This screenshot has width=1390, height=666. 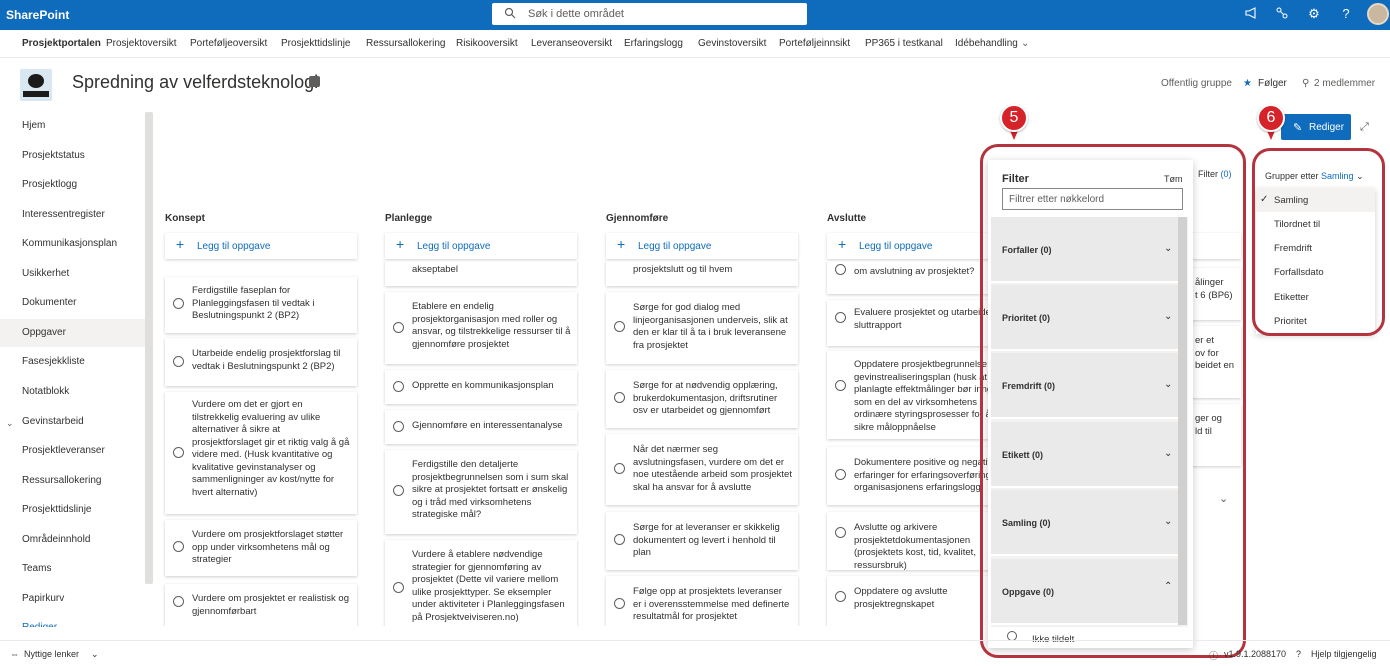 What do you see at coordinates (72, 244) in the screenshot?
I see `leftnav-item: Kommunikasjonsplan` at bounding box center [72, 244].